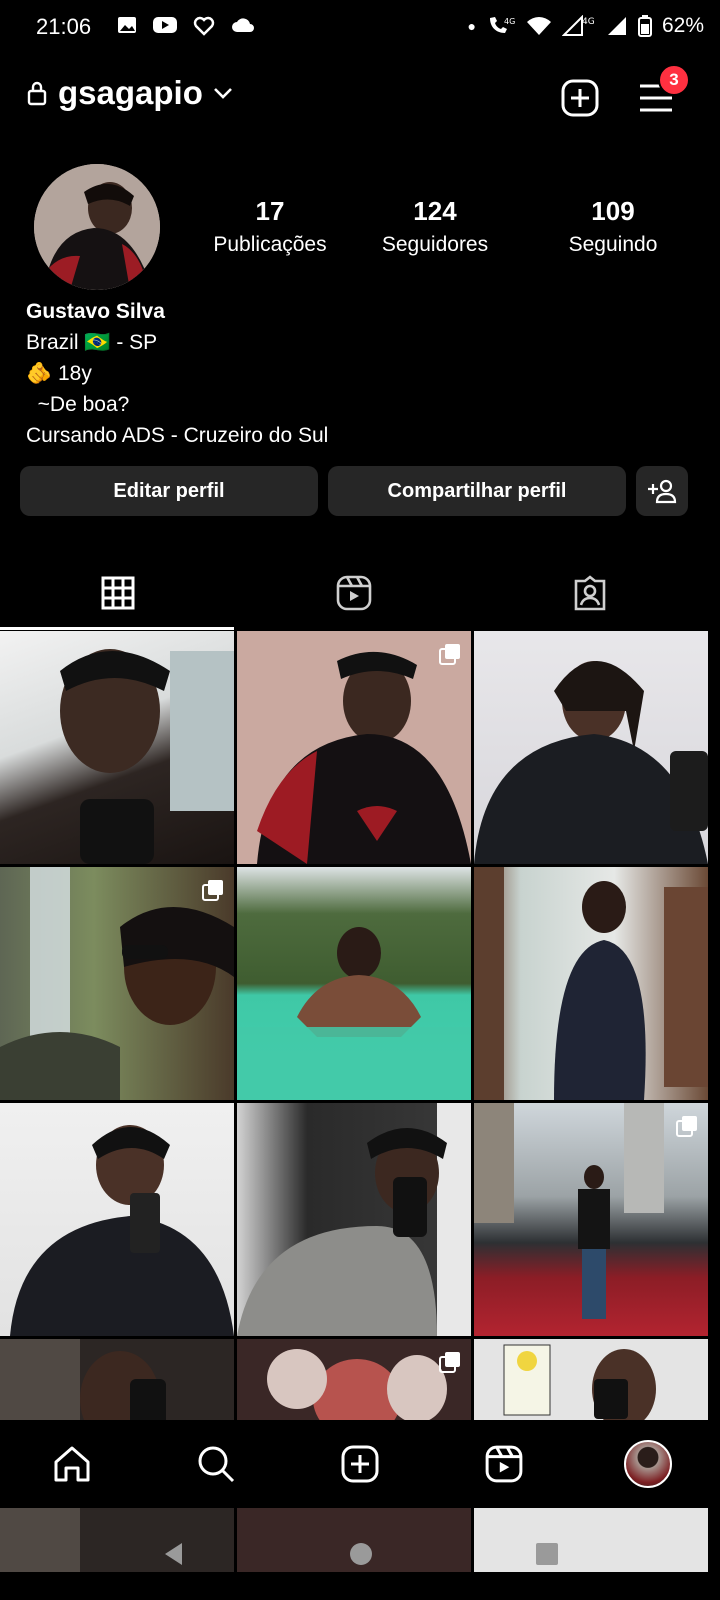 The height and width of the screenshot is (1600, 720). I want to click on create-icon, so click(360, 1464).